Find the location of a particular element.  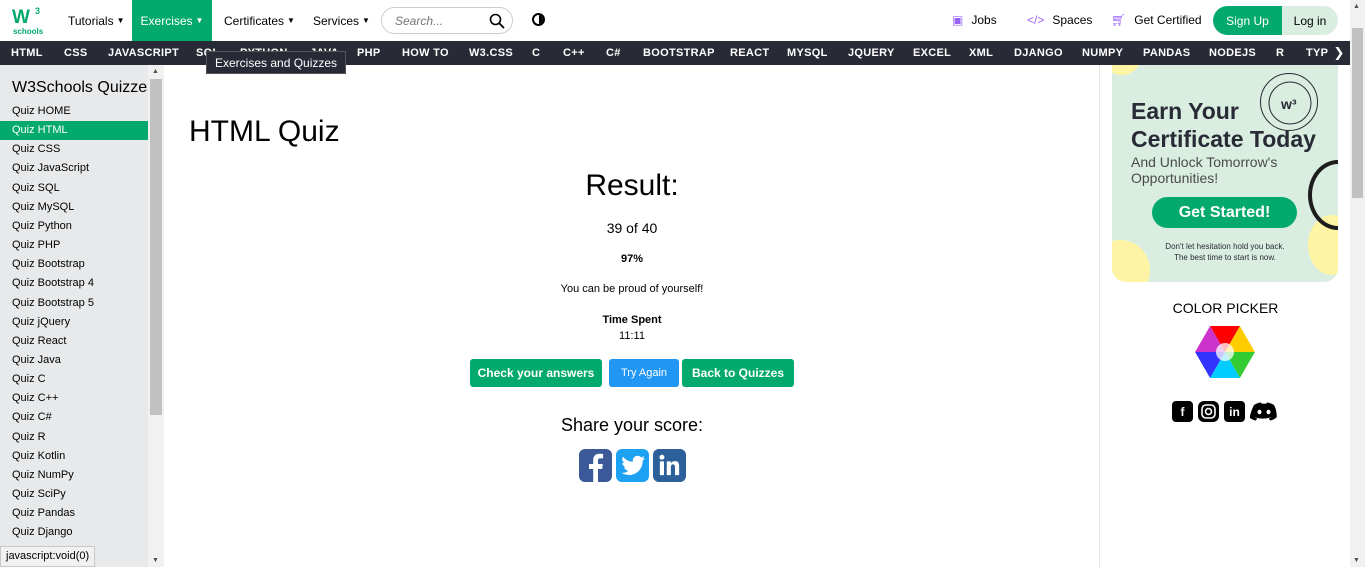

sidebar-quiz-item: Quiz JavaScript is located at coordinates (74, 168).